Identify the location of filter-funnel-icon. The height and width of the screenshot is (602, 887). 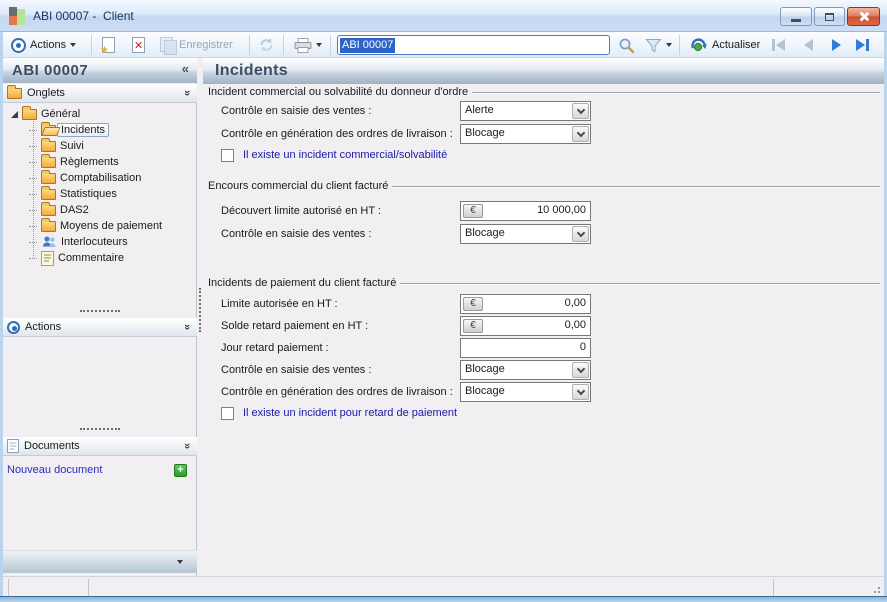
(653, 45).